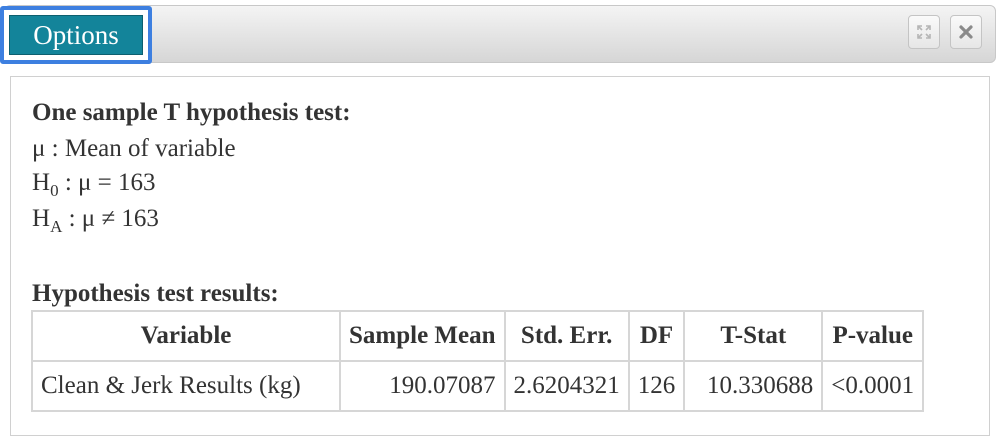 This screenshot has height=444, width=1000. What do you see at coordinates (422, 386) in the screenshot?
I see `cell-sample-mean: 190.07087` at bounding box center [422, 386].